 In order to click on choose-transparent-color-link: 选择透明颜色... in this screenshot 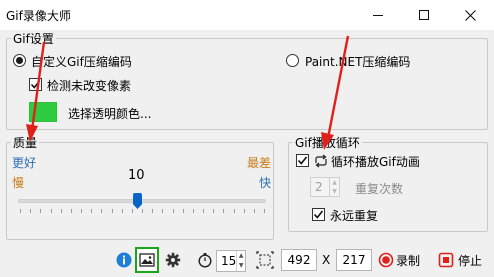, I will do `click(109, 113)`.